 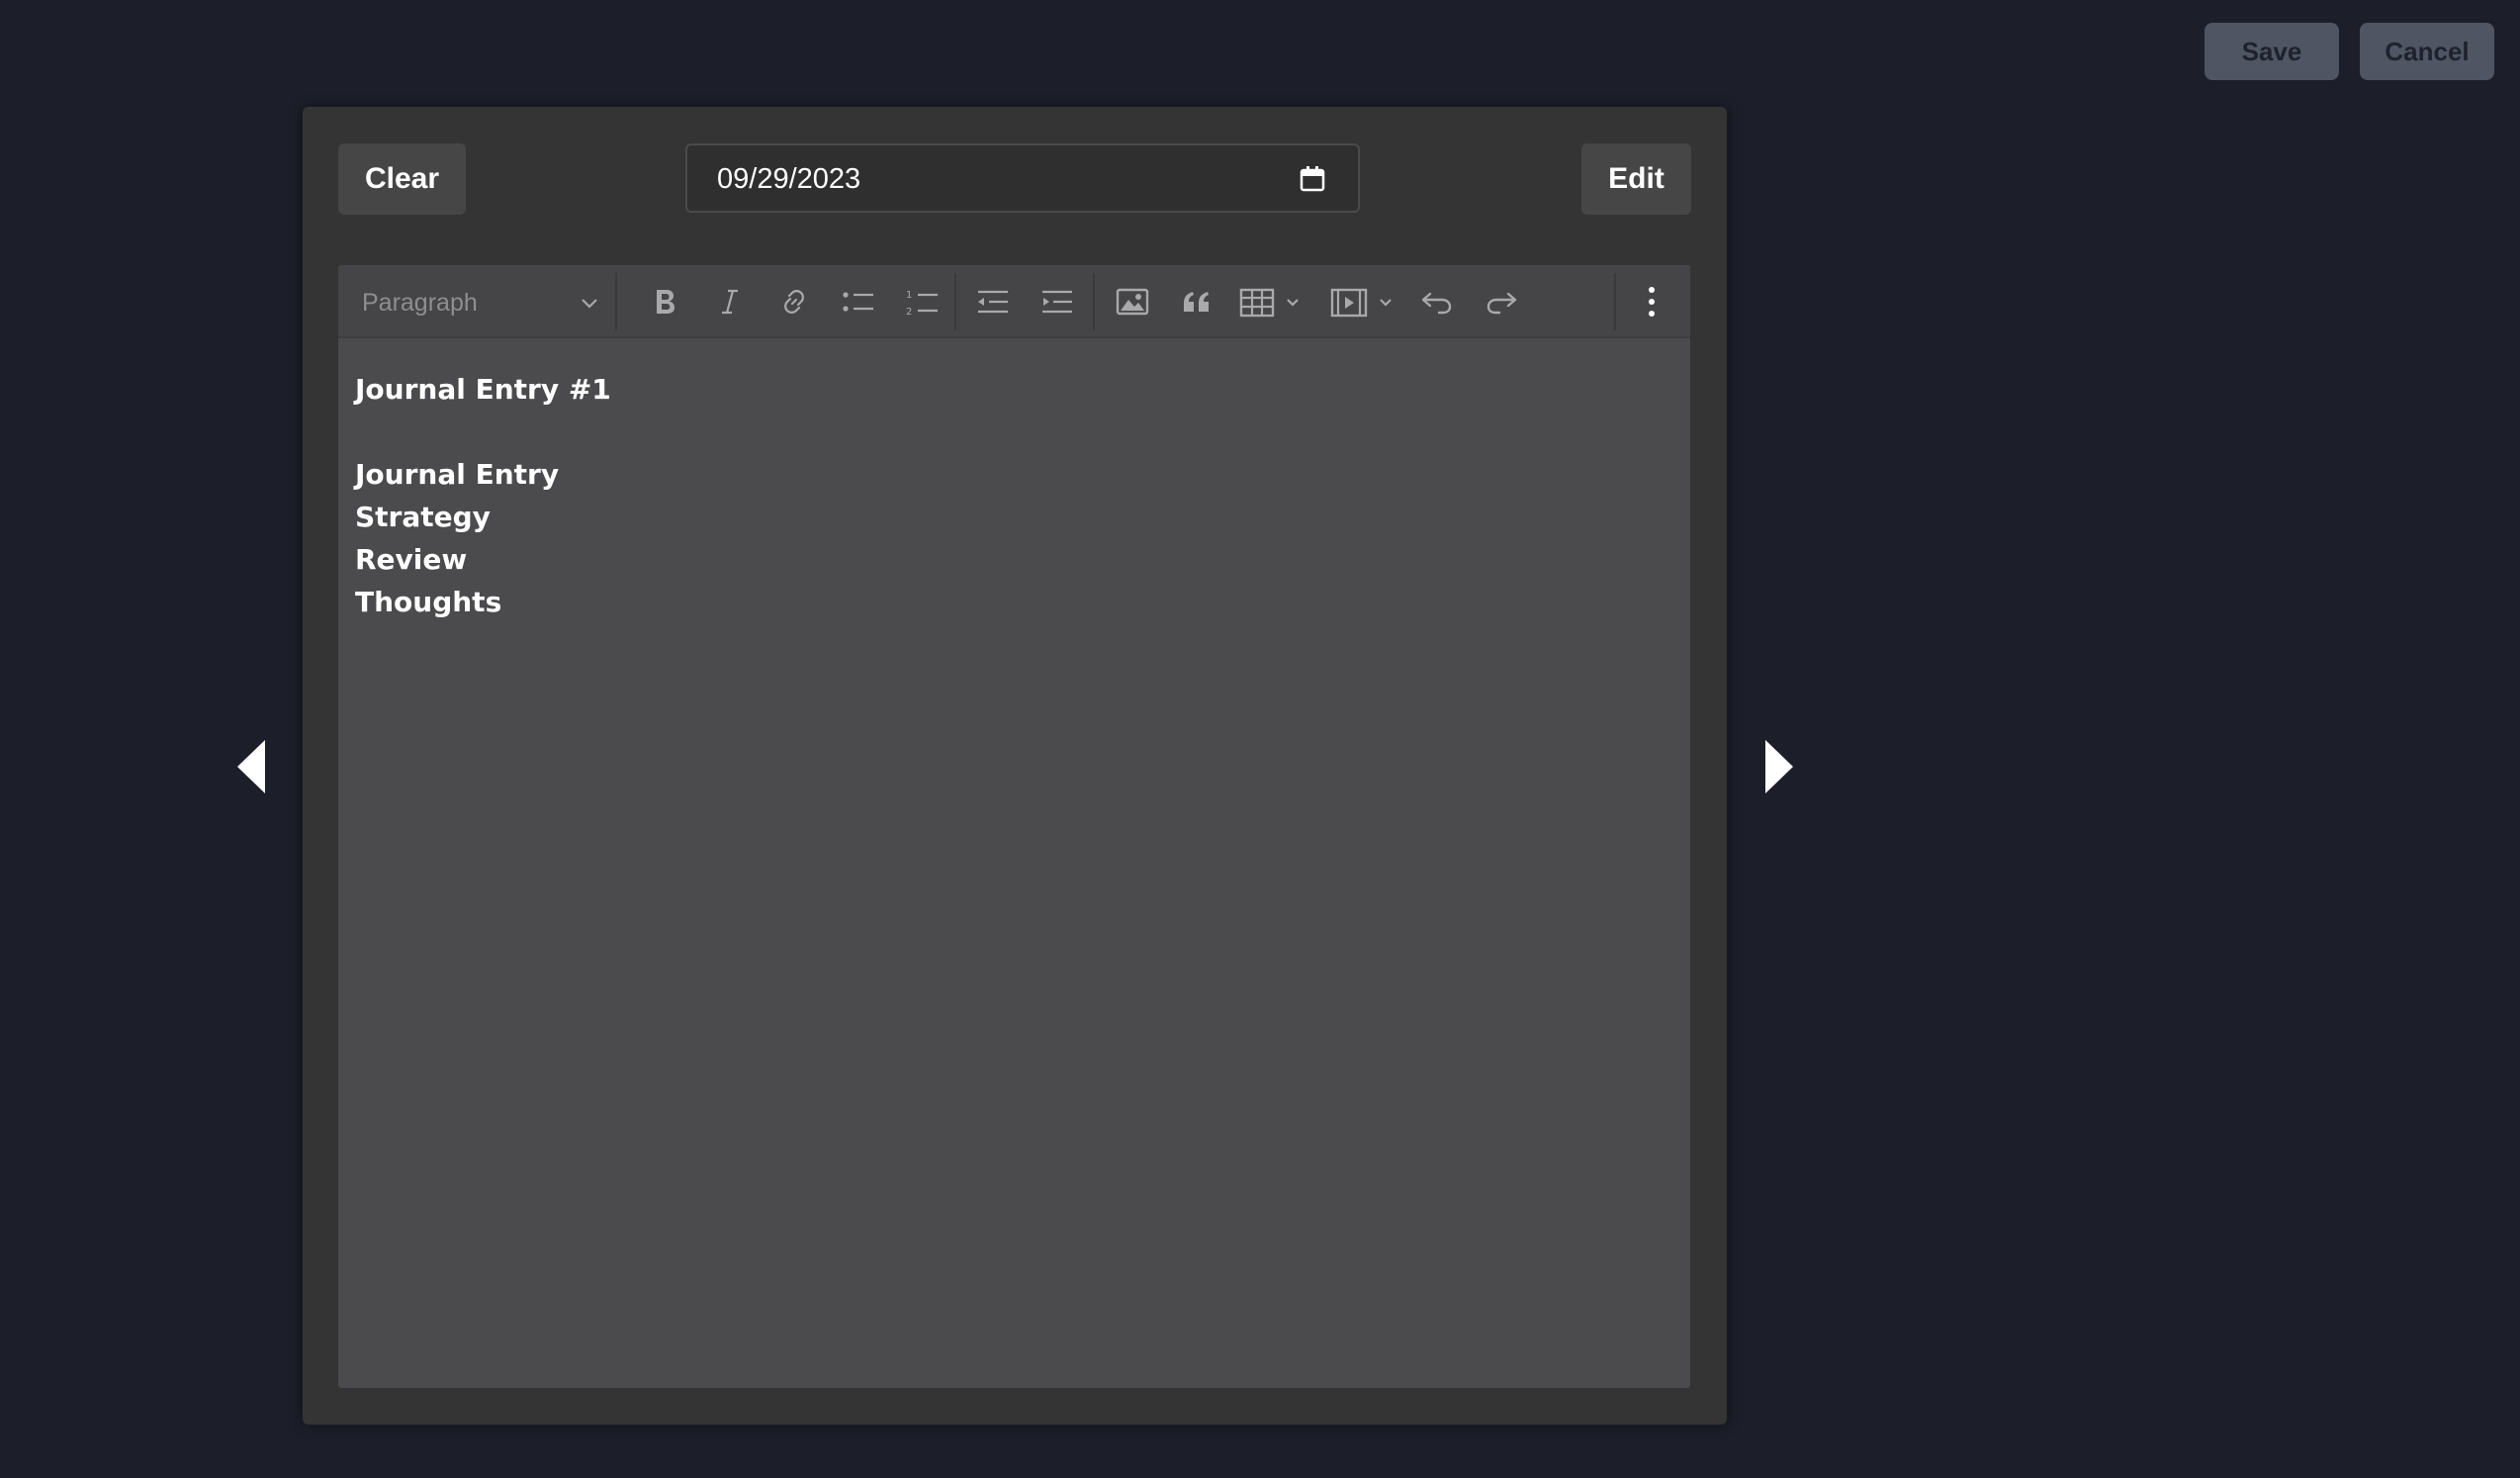 What do you see at coordinates (794, 302) in the screenshot?
I see `link-icon` at bounding box center [794, 302].